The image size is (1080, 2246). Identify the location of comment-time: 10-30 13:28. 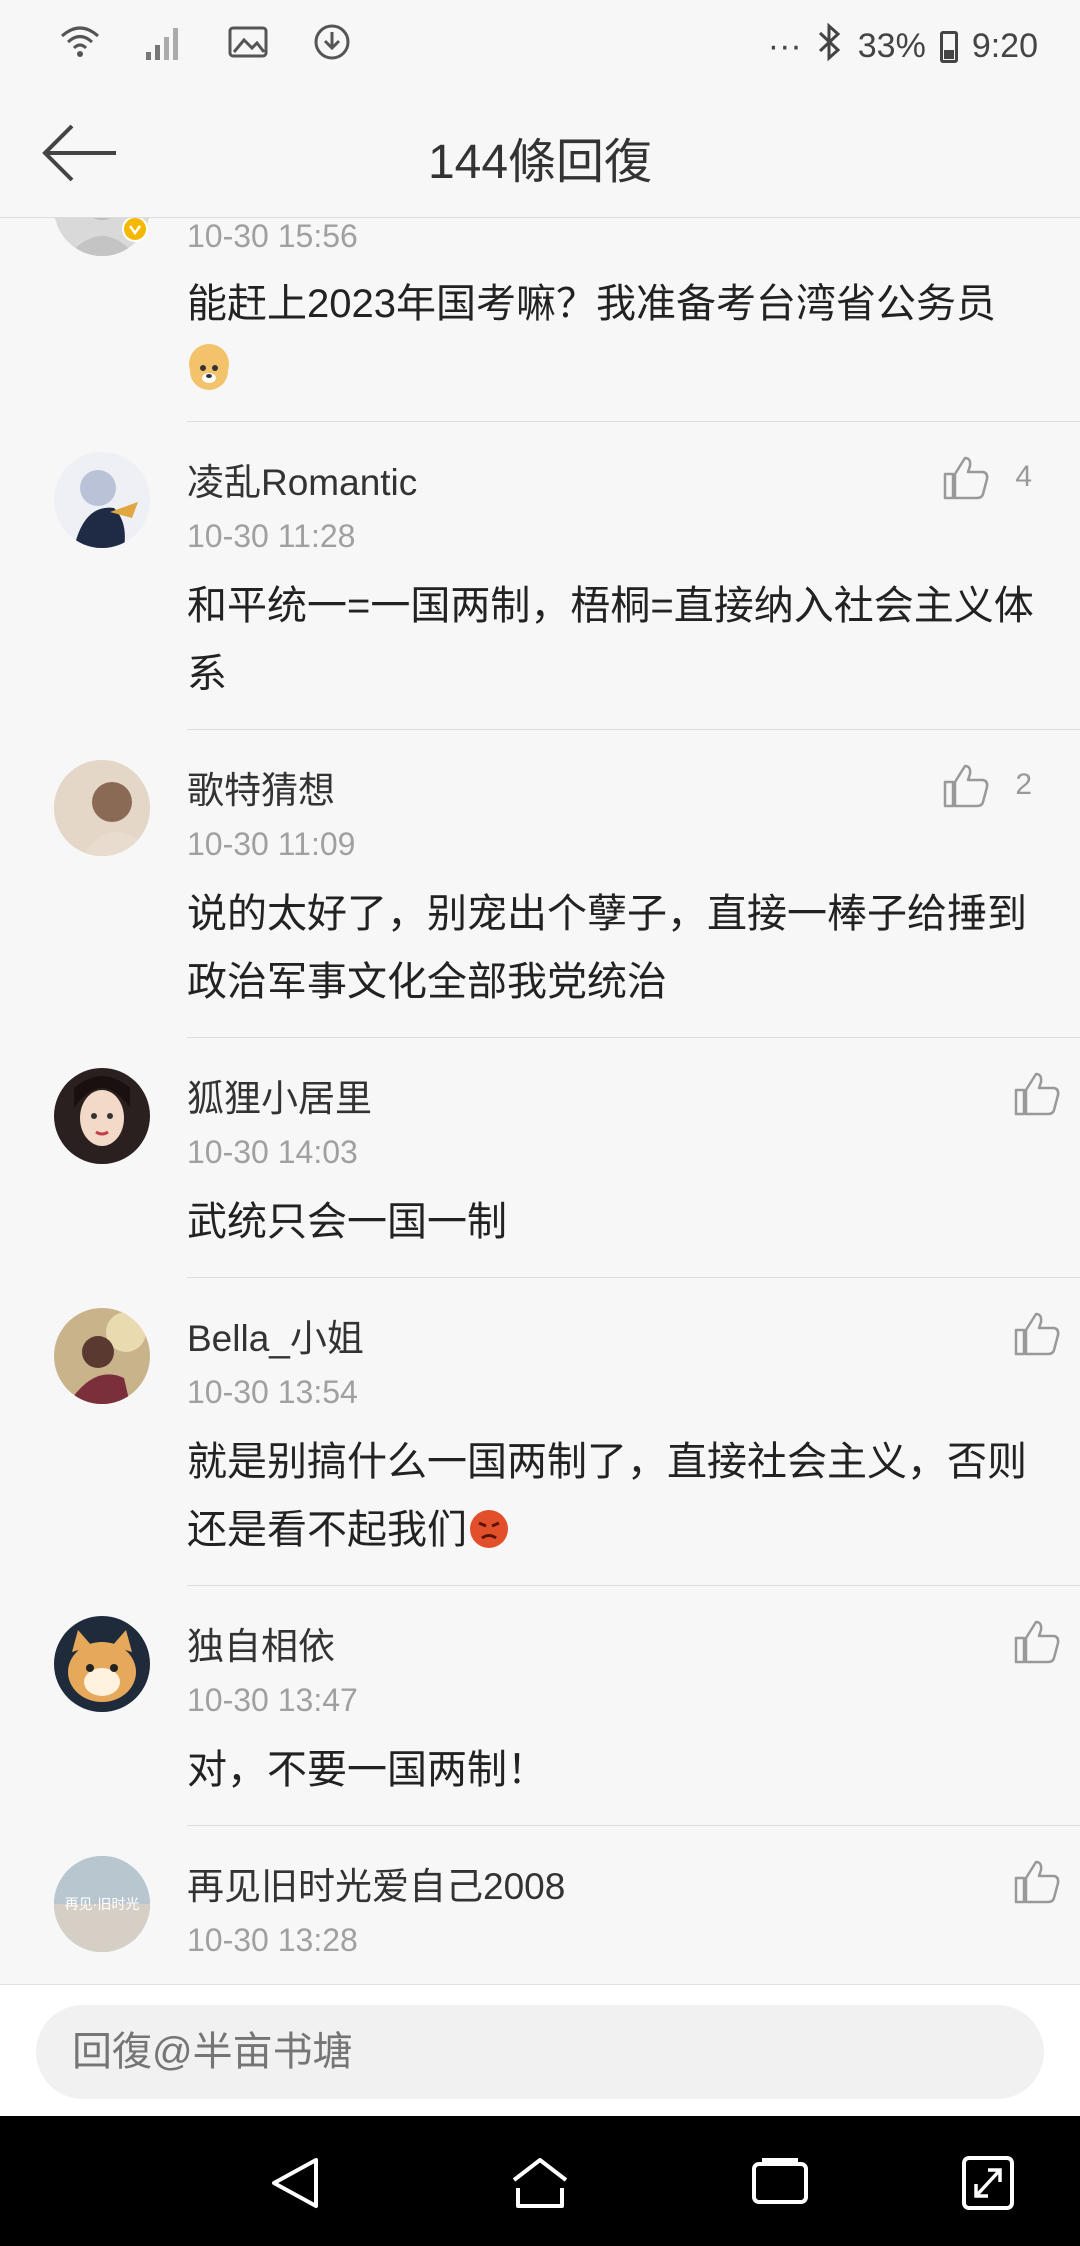
(272, 1940).